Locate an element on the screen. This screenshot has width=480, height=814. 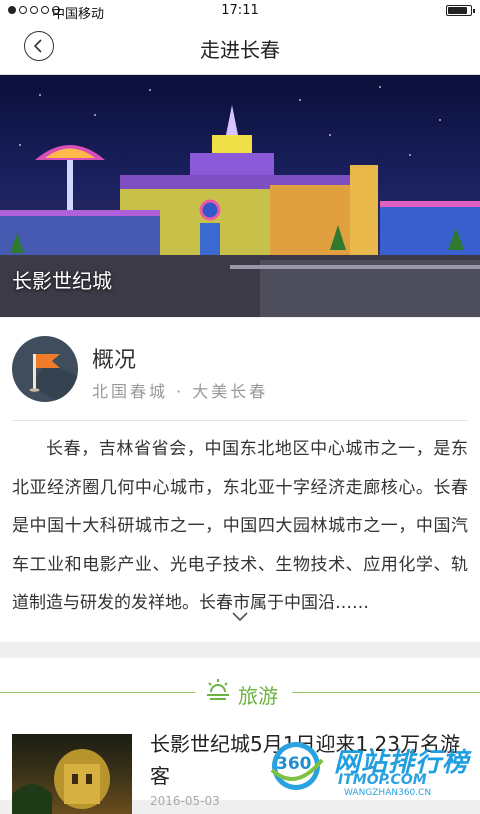
watermark: 360 网站排行榜 ITMOP.COM WANGZHAN360.CN is located at coordinates (371, 770).